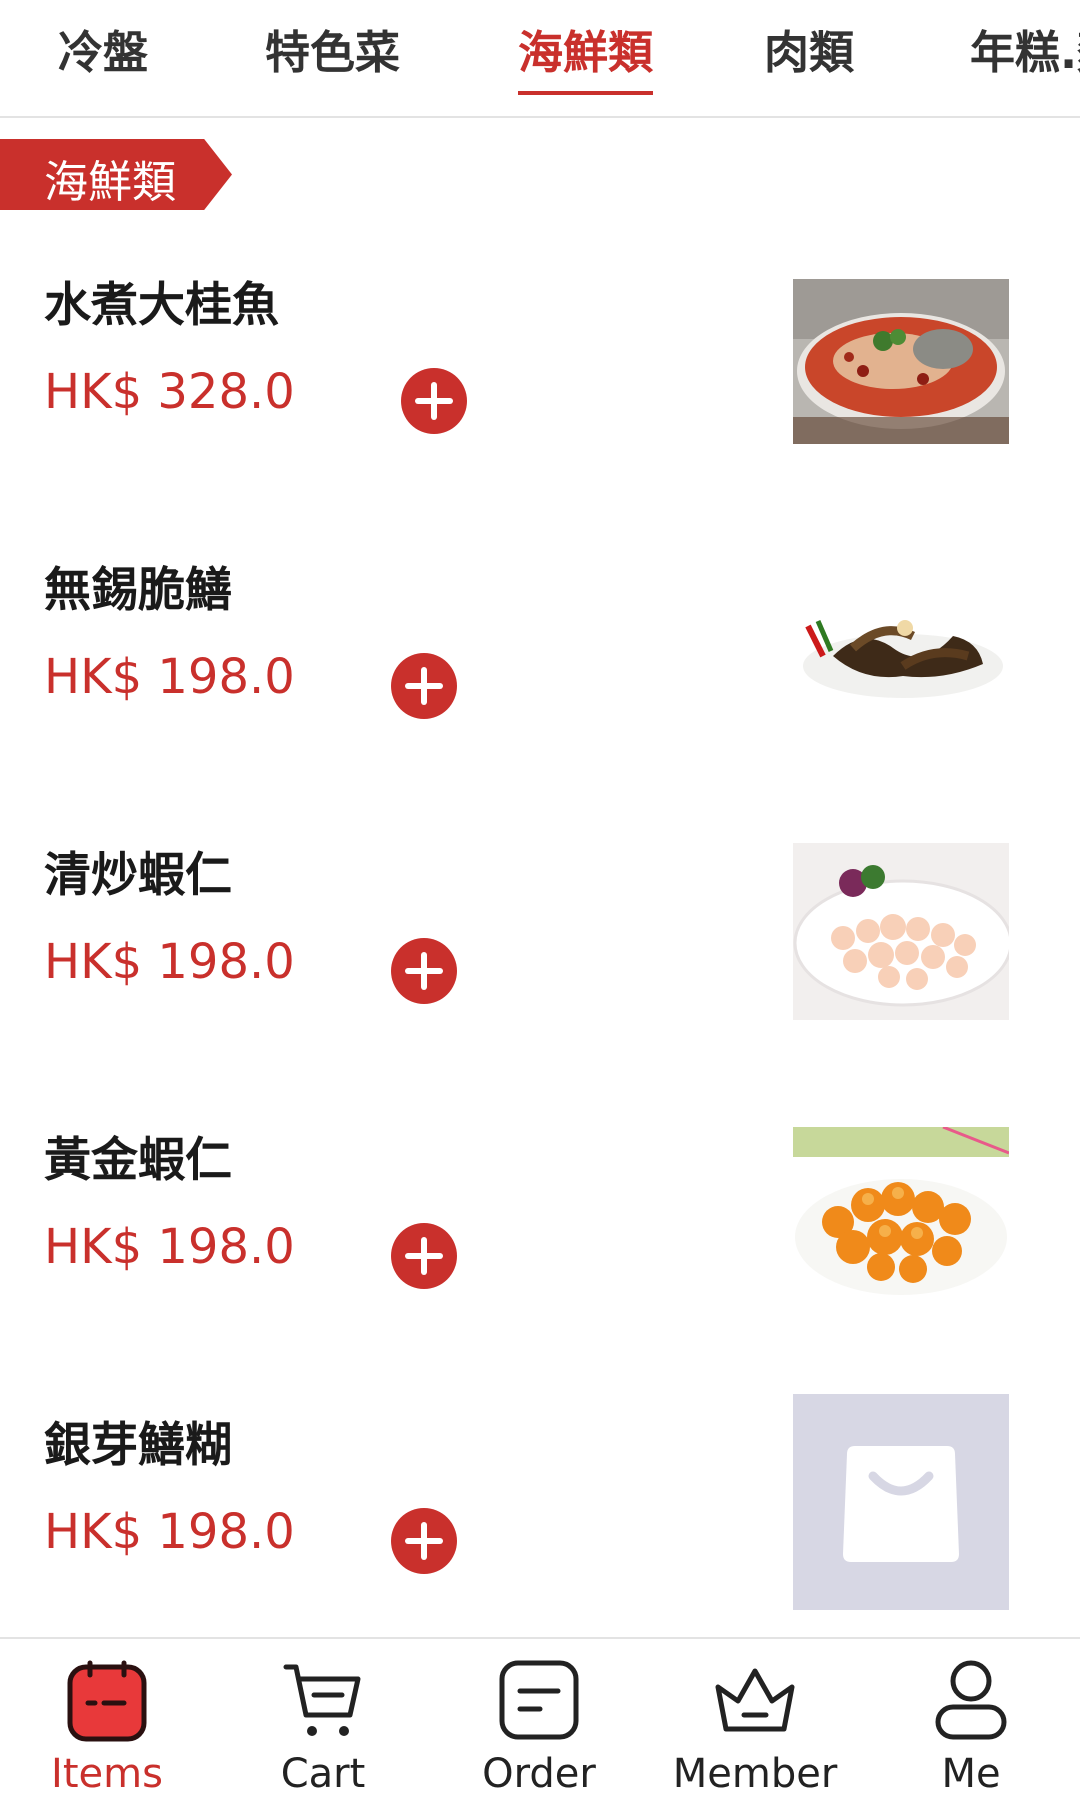 The height and width of the screenshot is (1797, 1080). What do you see at coordinates (138, 875) in the screenshot?
I see `item-name: 清炒蝦仁` at bounding box center [138, 875].